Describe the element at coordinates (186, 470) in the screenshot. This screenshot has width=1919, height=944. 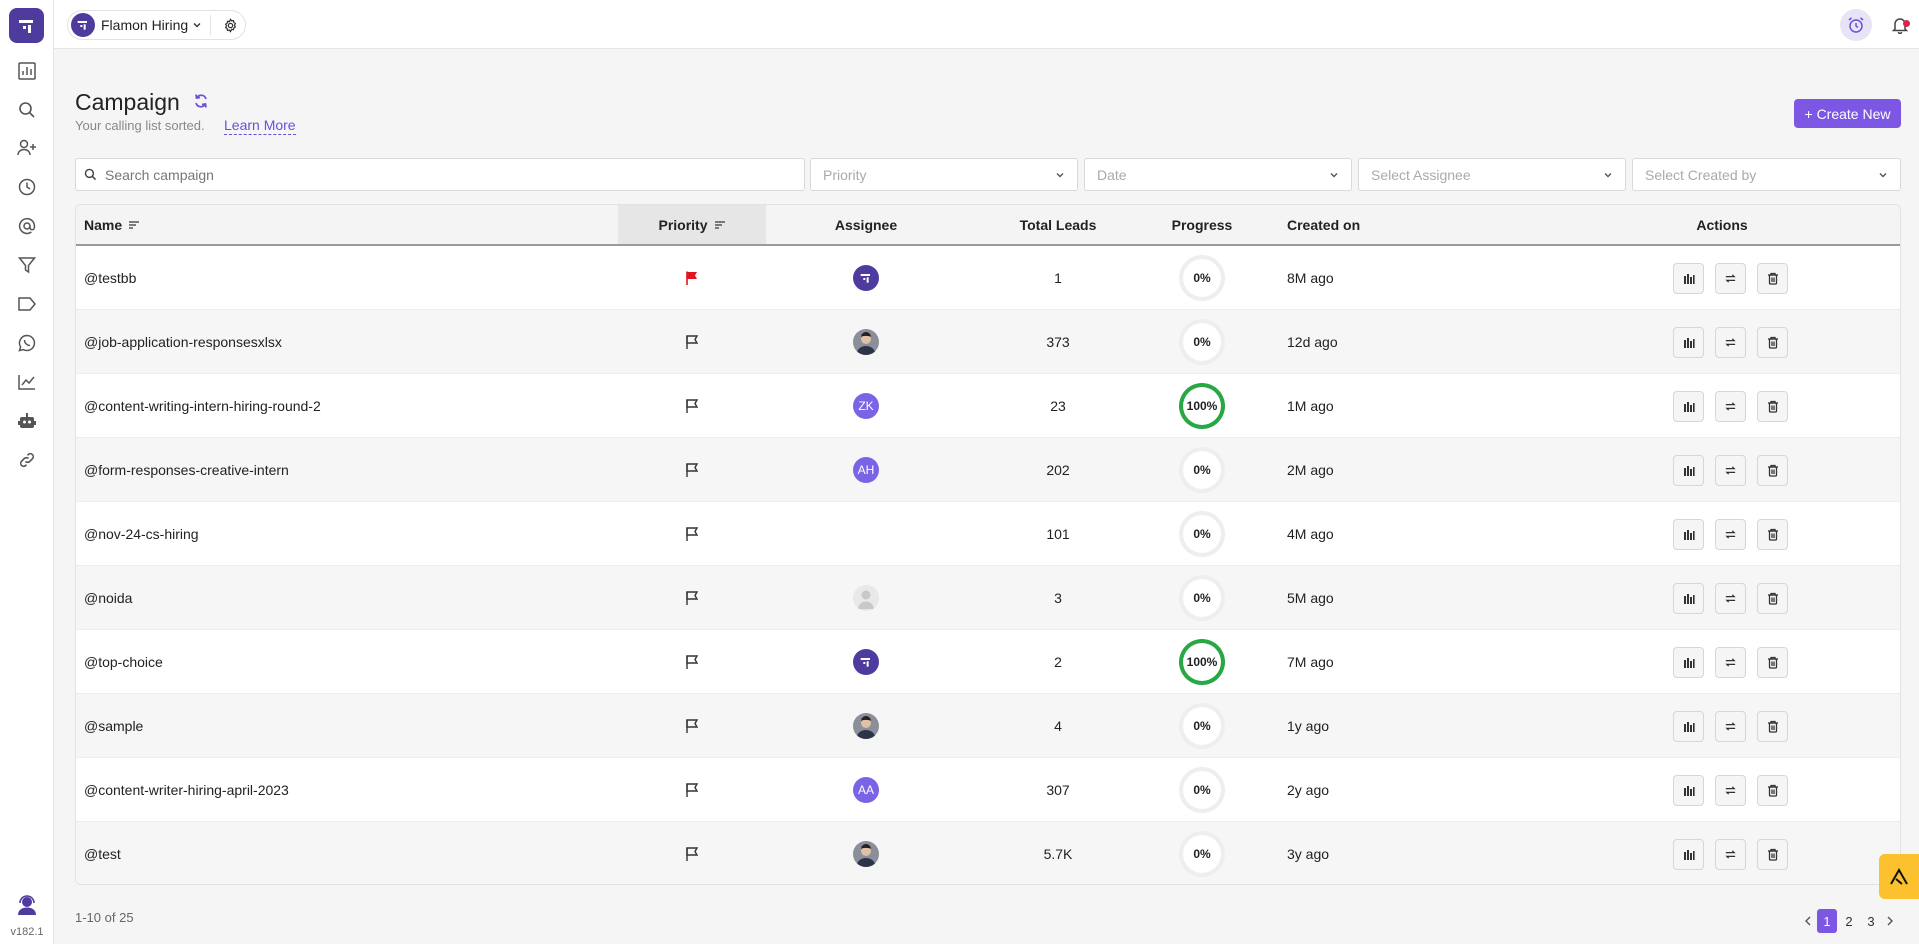
I see `campaign-name: @form-responses-creative-intern` at that location.